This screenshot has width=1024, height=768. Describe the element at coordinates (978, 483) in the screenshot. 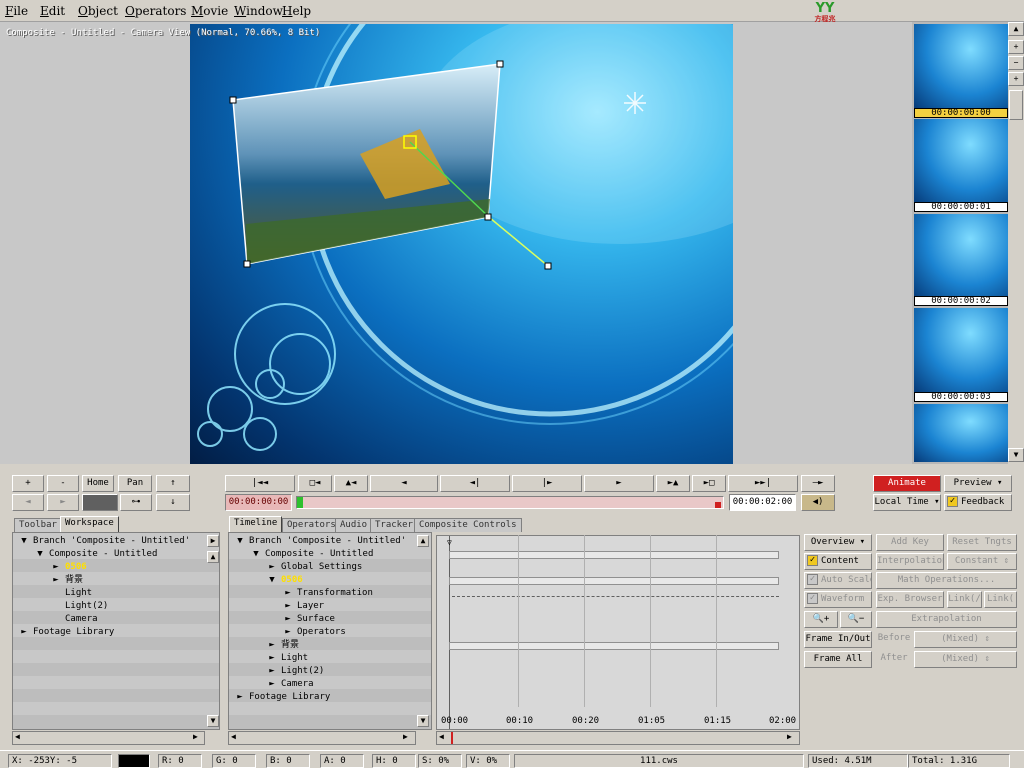

I see `preview-dropdown: Preview ▾` at that location.